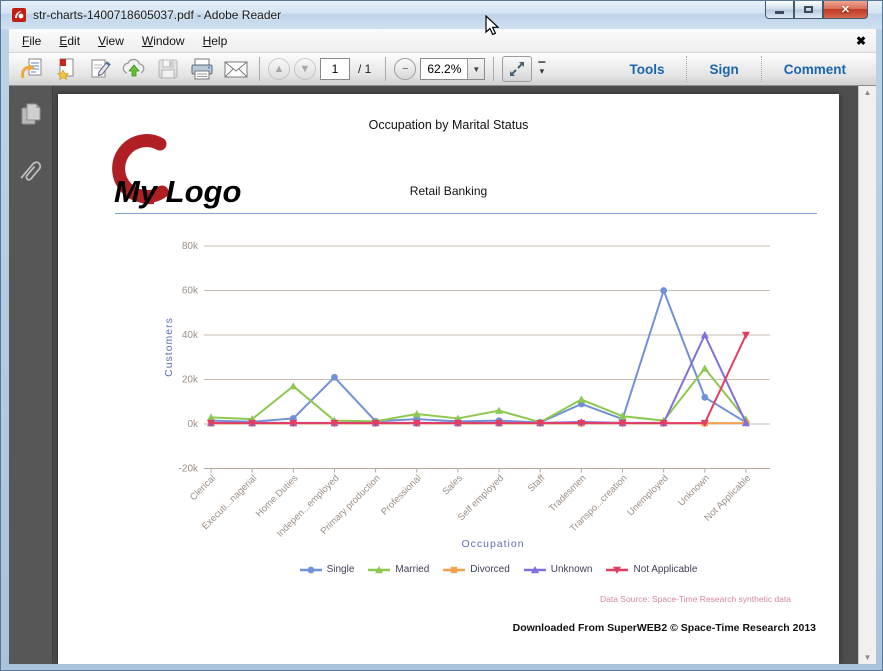 The width and height of the screenshot is (883, 671). I want to click on create-pdf-icon, so click(65, 69).